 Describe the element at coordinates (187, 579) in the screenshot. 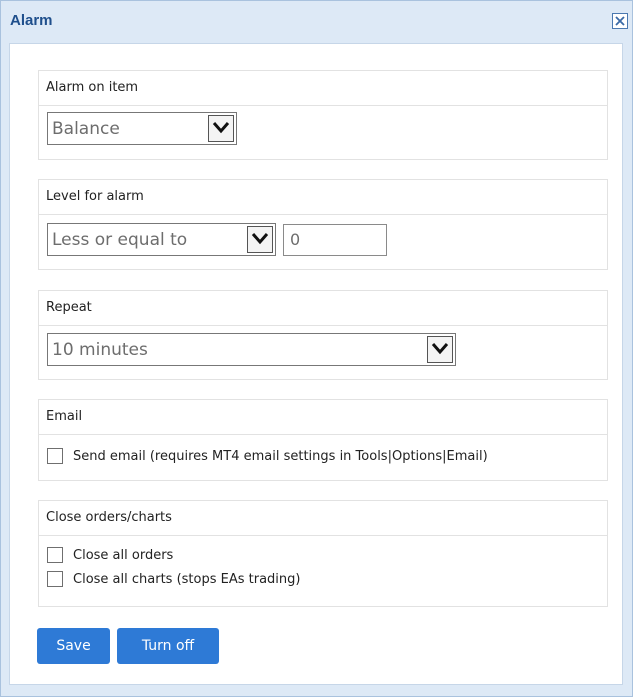

I see `close-all-charts-label: Close all charts (stops EAs trading)` at that location.